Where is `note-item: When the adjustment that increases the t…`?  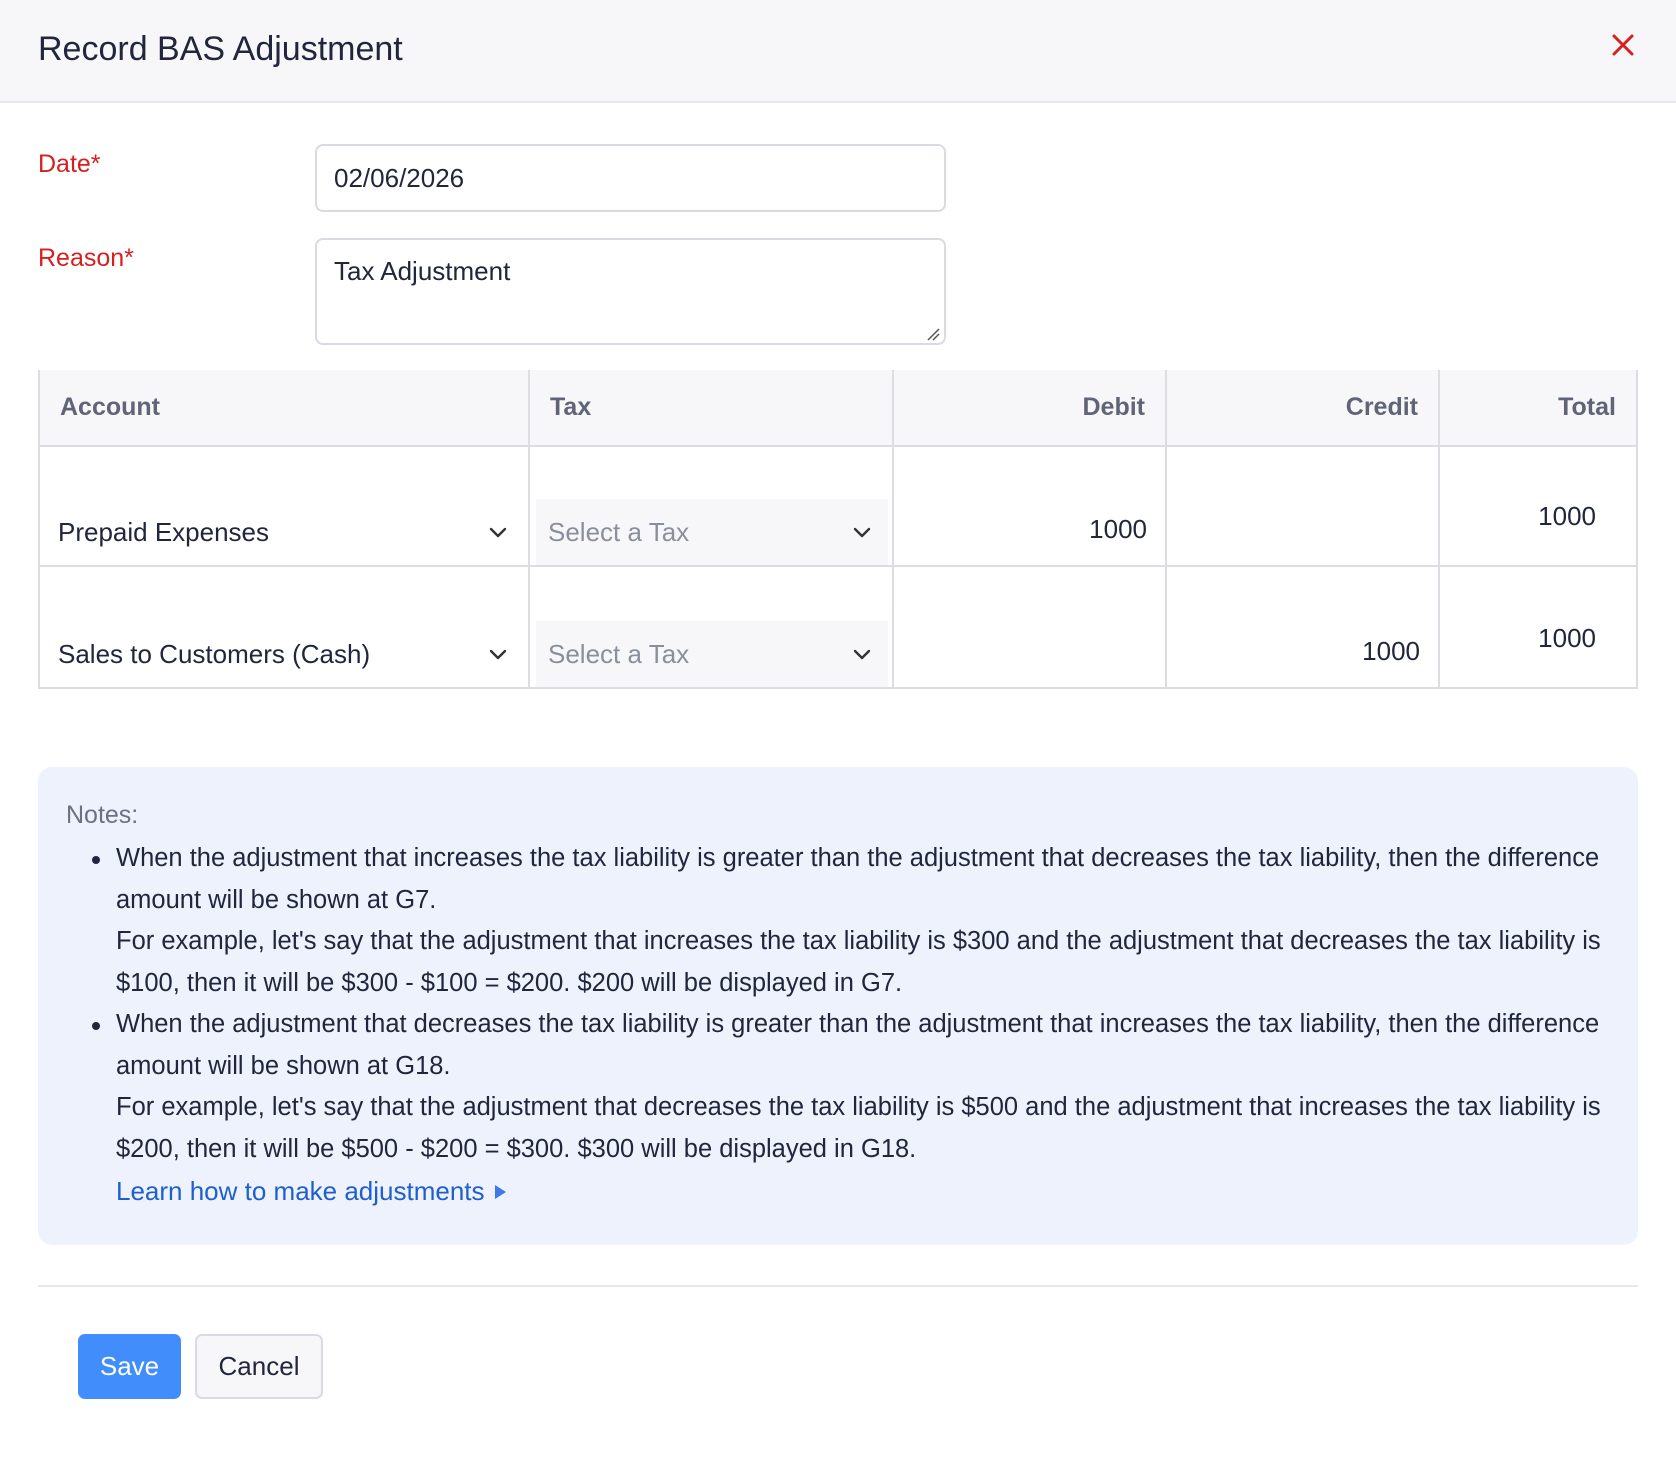 note-item: When the adjustment that increases the t… is located at coordinates (851, 921).